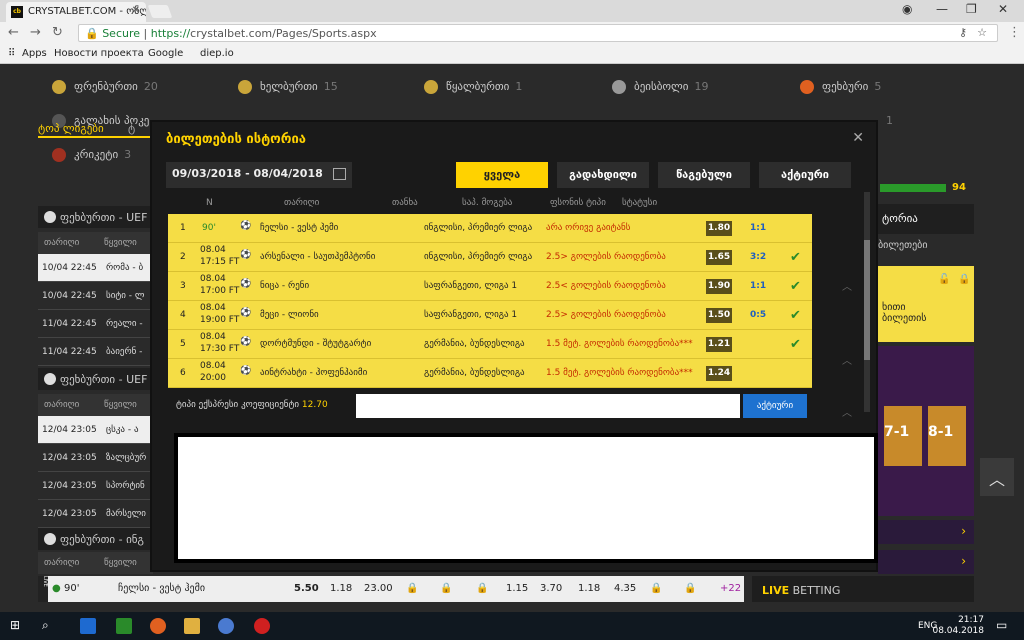 This screenshot has width=1024, height=640. I want to click on filter-lost-button: წაგებული, so click(704, 175).